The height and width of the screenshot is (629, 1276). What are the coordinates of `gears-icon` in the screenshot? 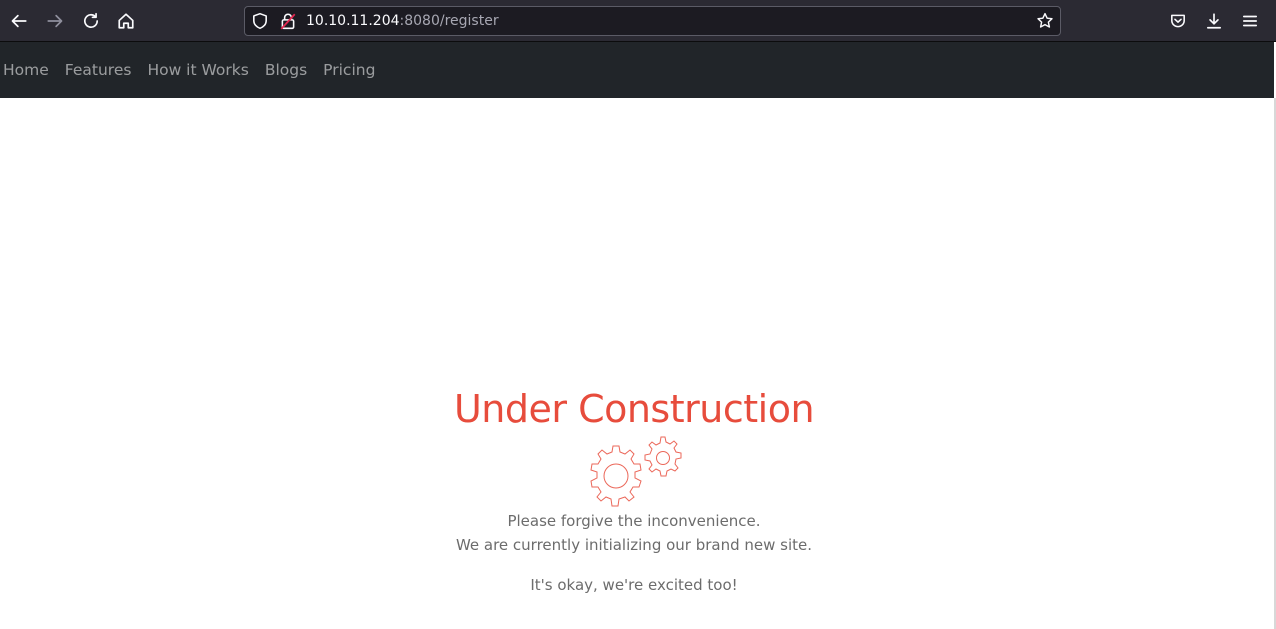 It's located at (636, 471).